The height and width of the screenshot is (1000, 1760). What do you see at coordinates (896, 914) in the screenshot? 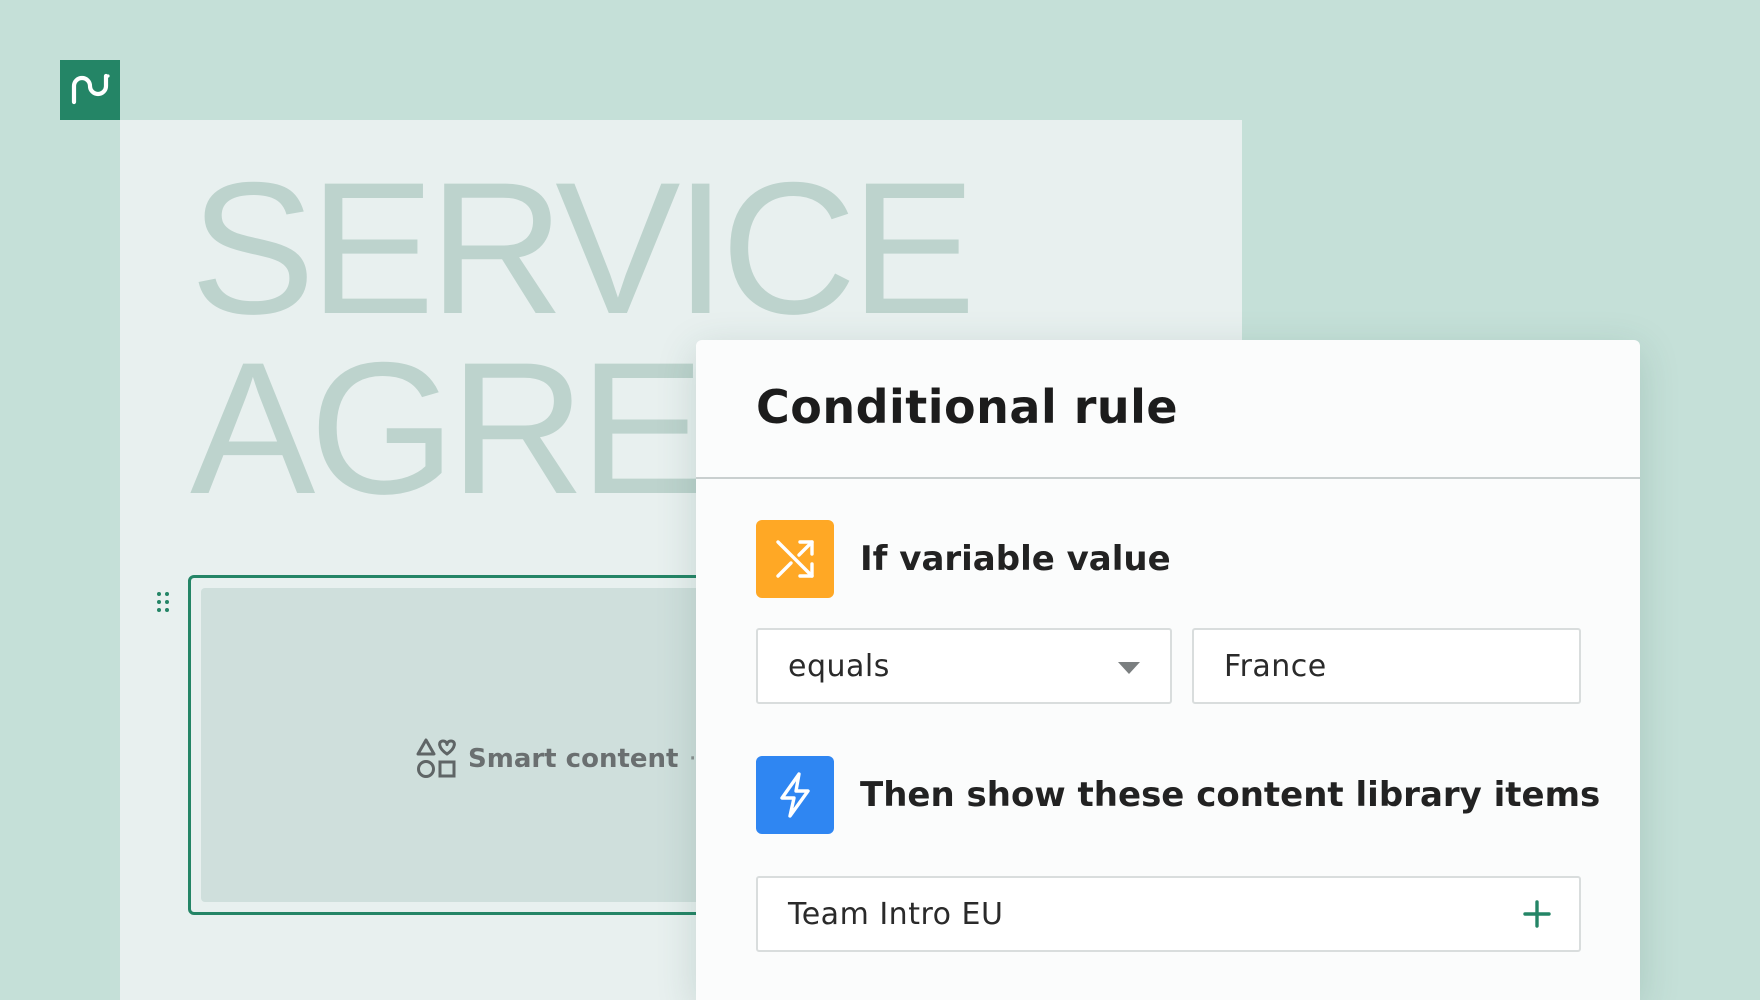
I see `content-library-item-text: Team Intro EU` at bounding box center [896, 914].